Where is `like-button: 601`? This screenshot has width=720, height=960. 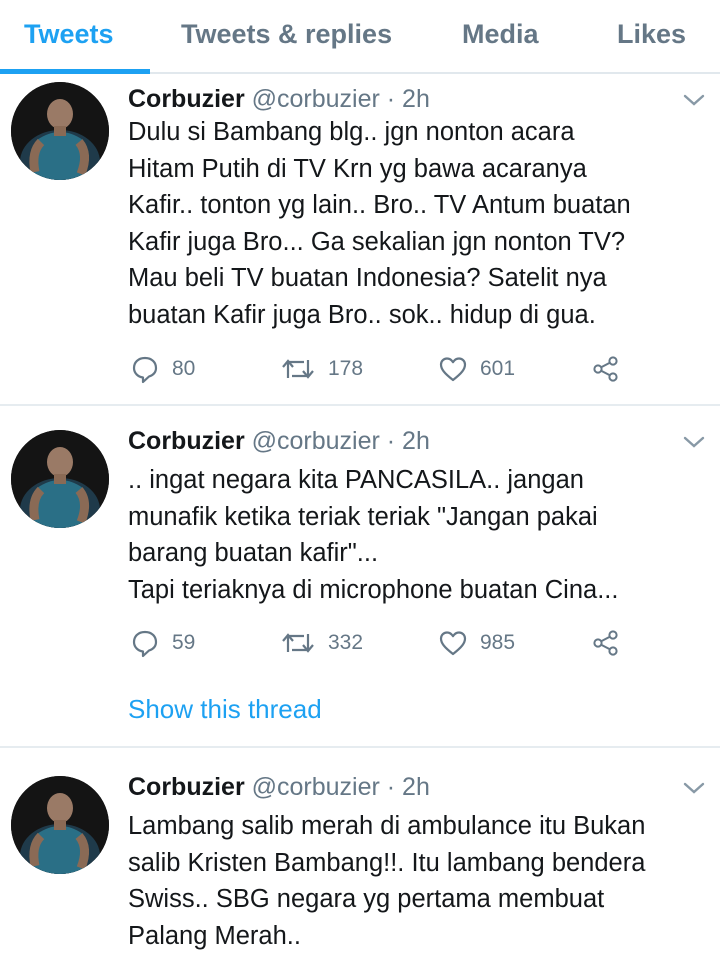
like-button: 601 is located at coordinates (476, 369).